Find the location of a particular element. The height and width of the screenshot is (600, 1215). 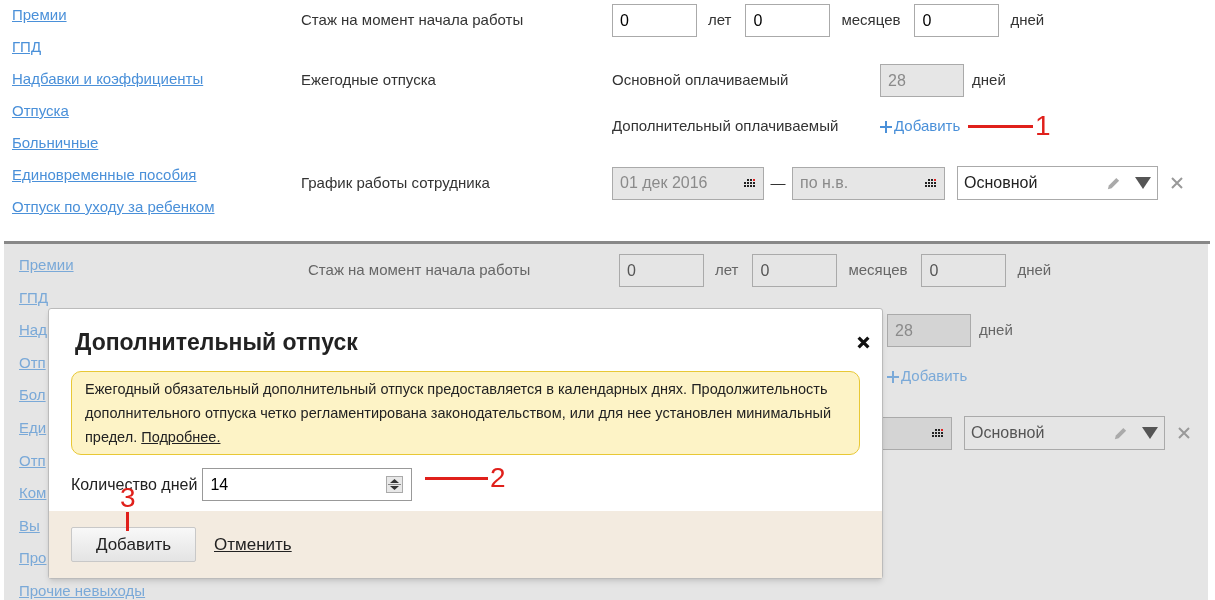

annotation-number: 2 is located at coordinates (498, 478).